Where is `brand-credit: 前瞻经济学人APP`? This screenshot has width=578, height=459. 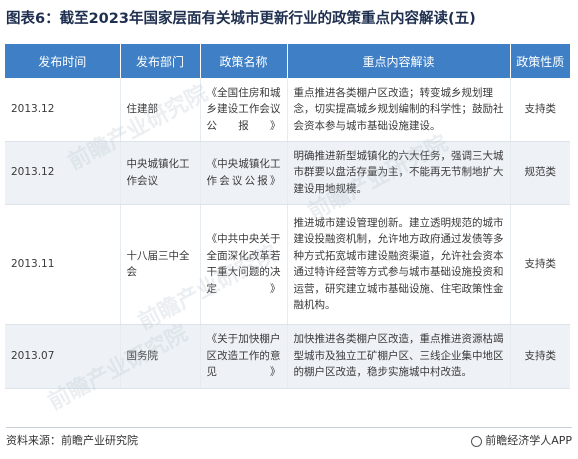
brand-credit: 前瞻经济学人APP is located at coordinates (521, 441).